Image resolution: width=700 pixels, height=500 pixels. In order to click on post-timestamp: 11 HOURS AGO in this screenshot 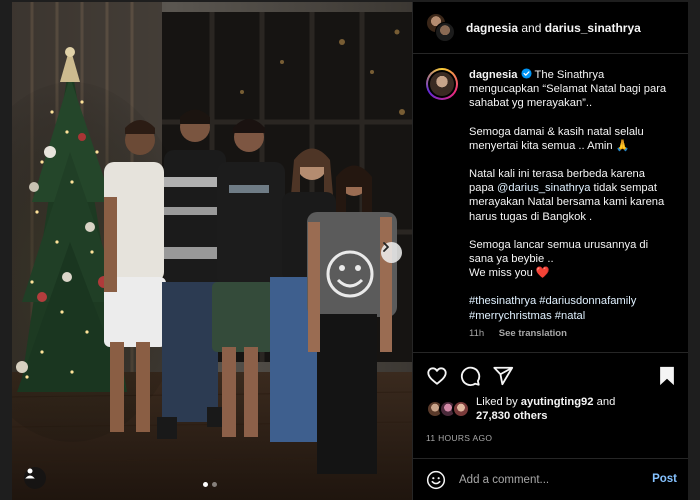, I will do `click(459, 438)`.